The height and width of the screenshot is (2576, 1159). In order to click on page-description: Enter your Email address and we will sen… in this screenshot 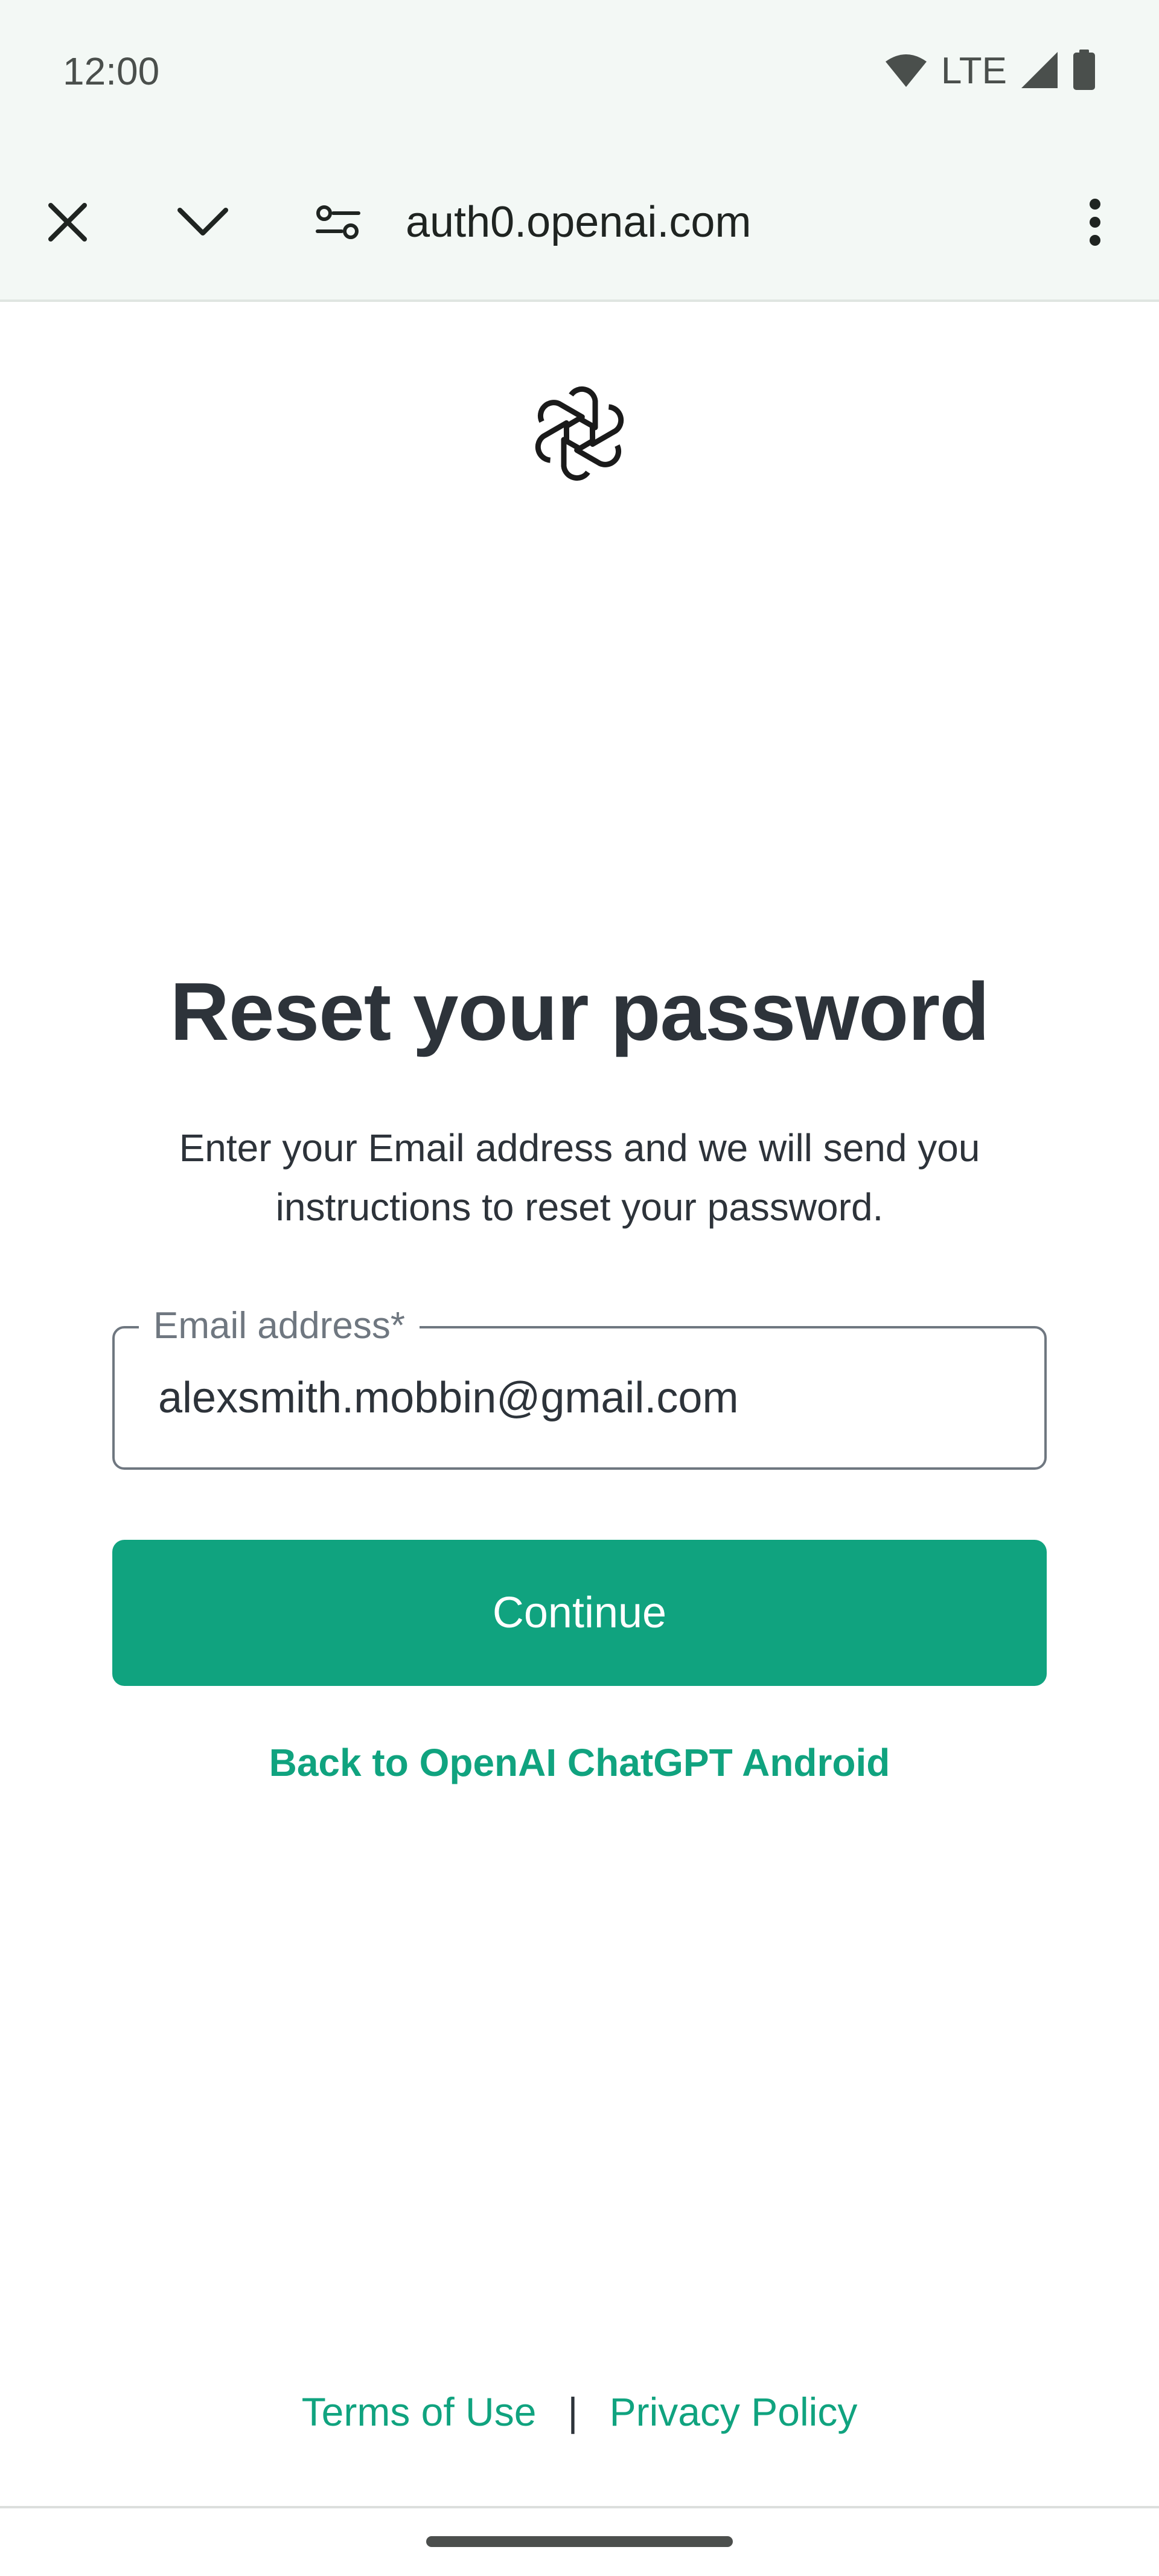, I will do `click(579, 1177)`.